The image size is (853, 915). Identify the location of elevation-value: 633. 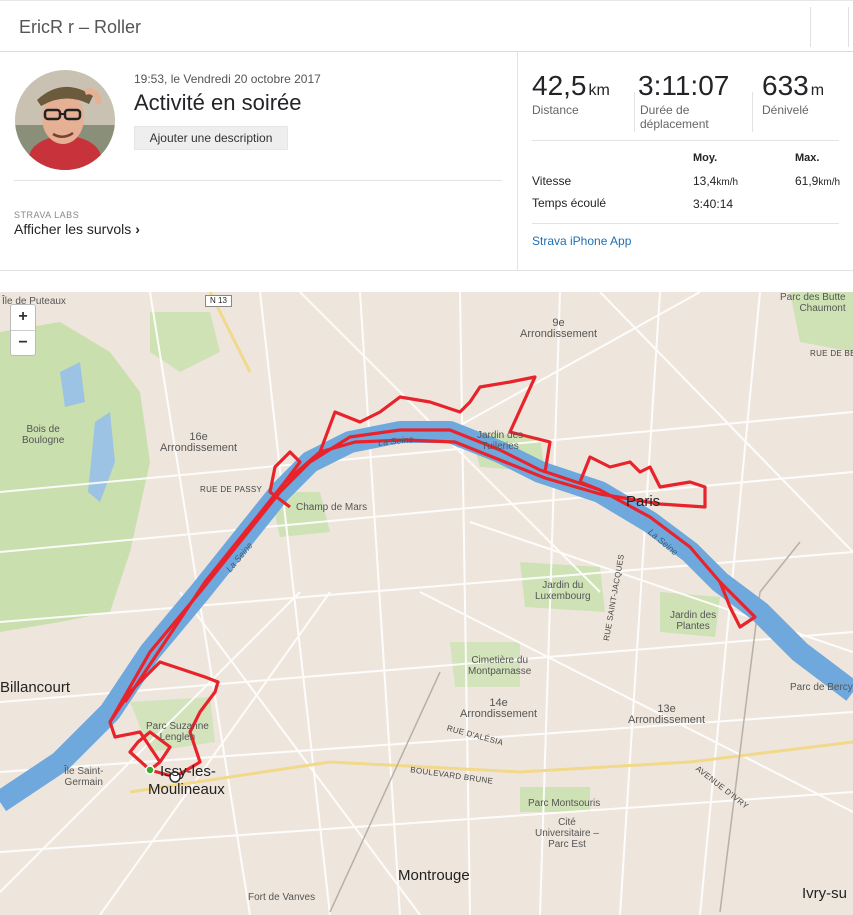
(785, 85).